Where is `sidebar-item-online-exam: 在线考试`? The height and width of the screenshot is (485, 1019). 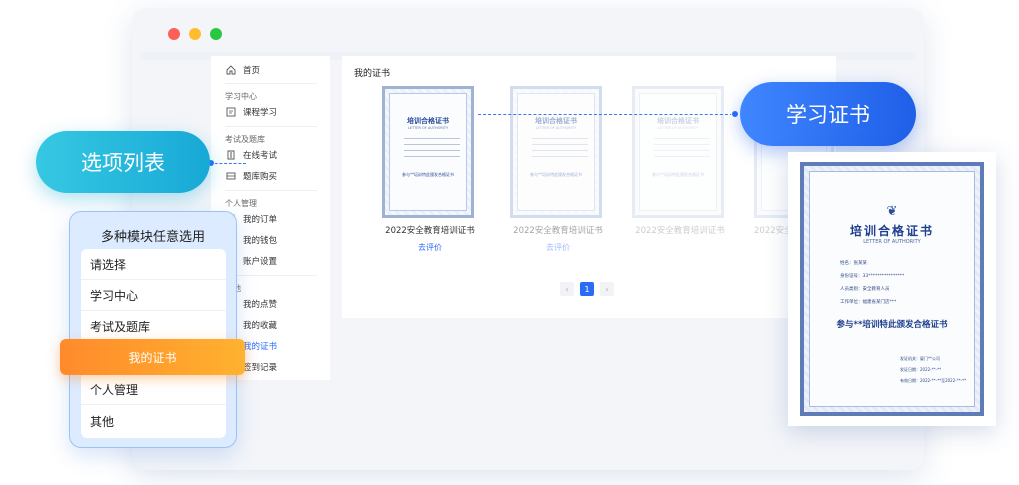
sidebar-item-online-exam: 在线考试 is located at coordinates (251, 155).